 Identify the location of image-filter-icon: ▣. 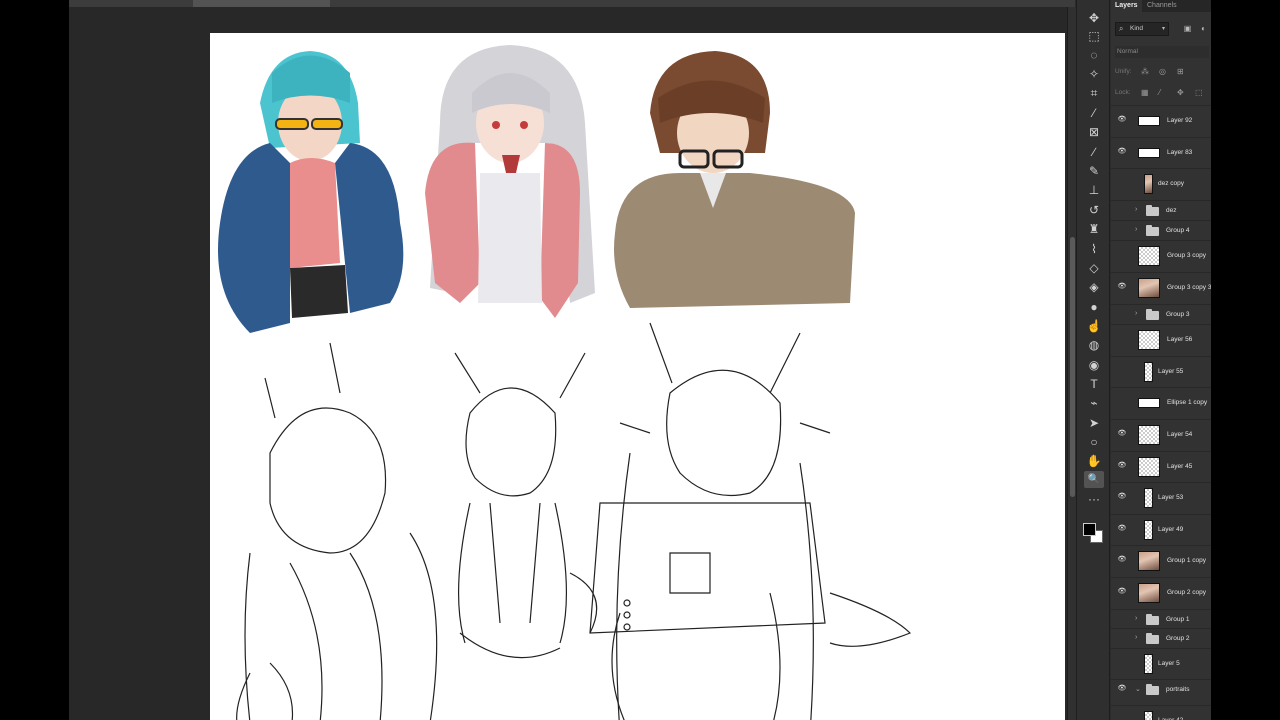
(1187, 28).